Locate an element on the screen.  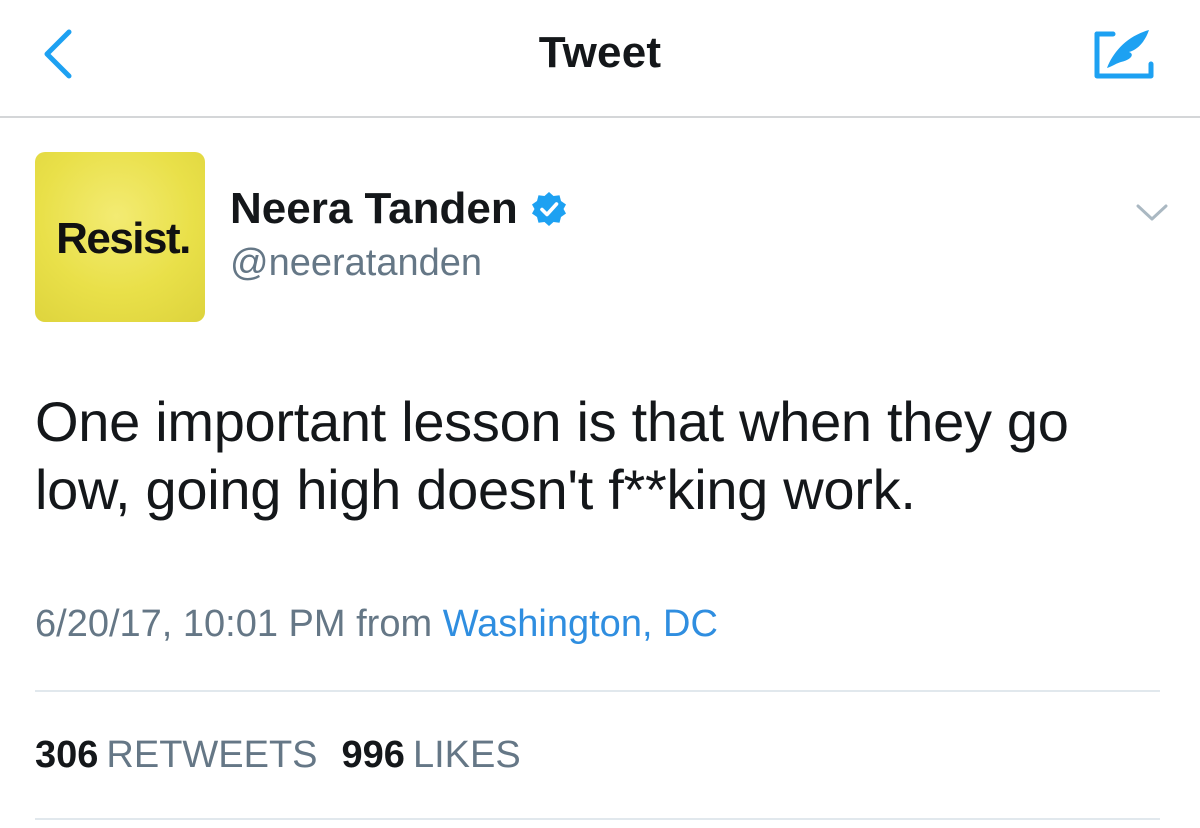
location-link: Washington, DC is located at coordinates (580, 624).